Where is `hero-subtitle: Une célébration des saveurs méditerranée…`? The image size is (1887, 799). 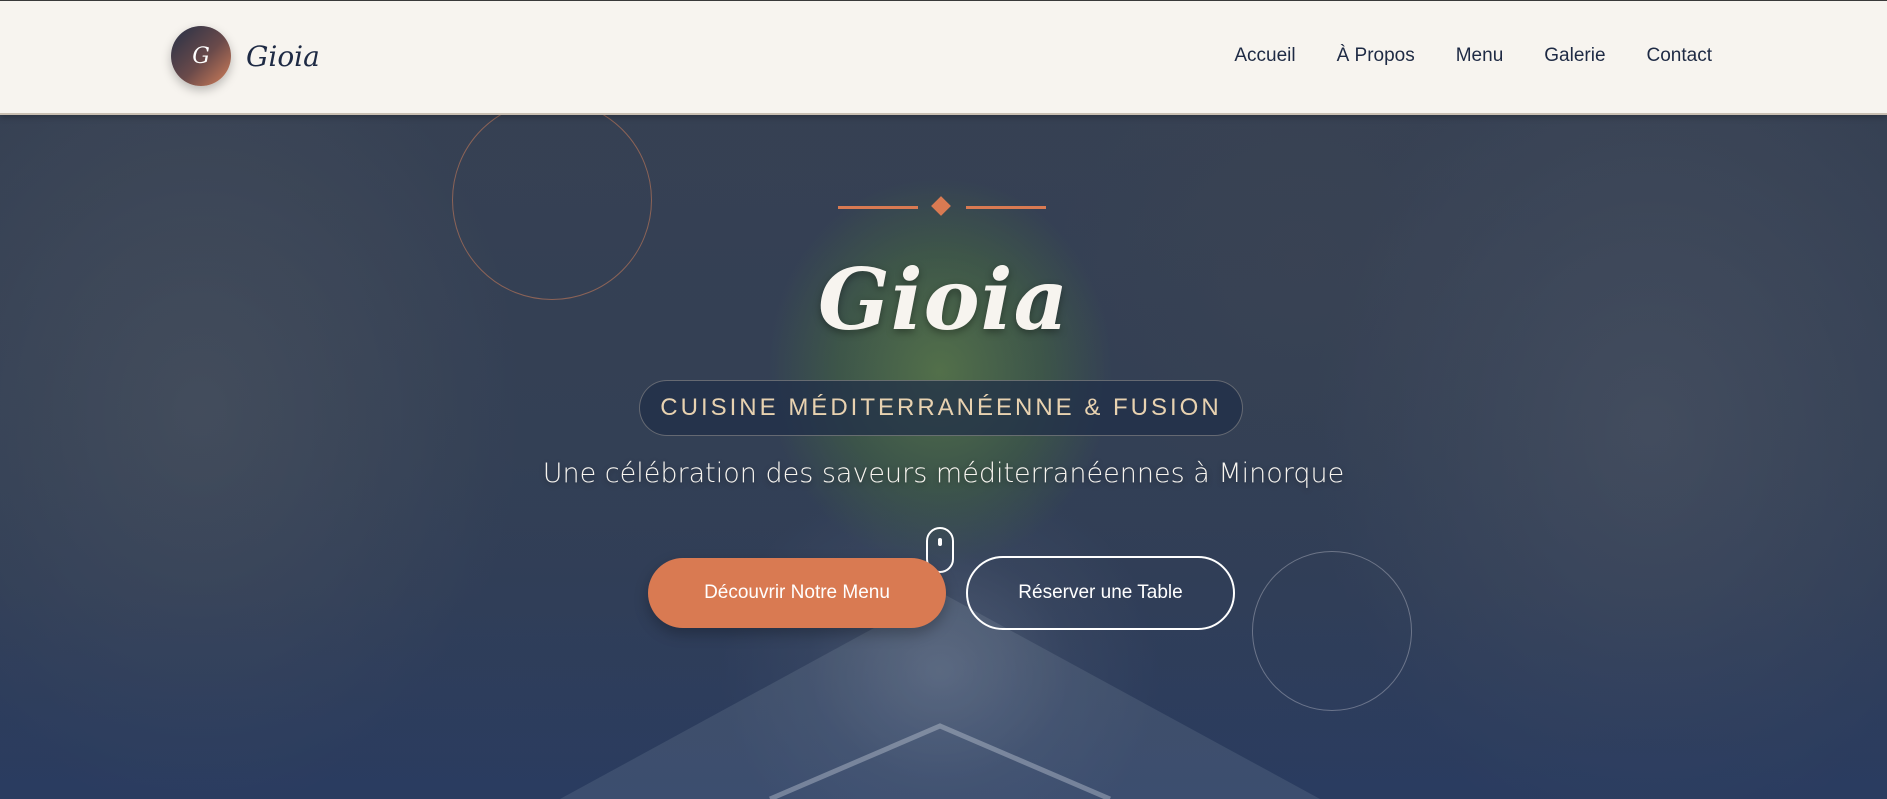 hero-subtitle: Une célébration des saveurs méditerranée… is located at coordinates (943, 473).